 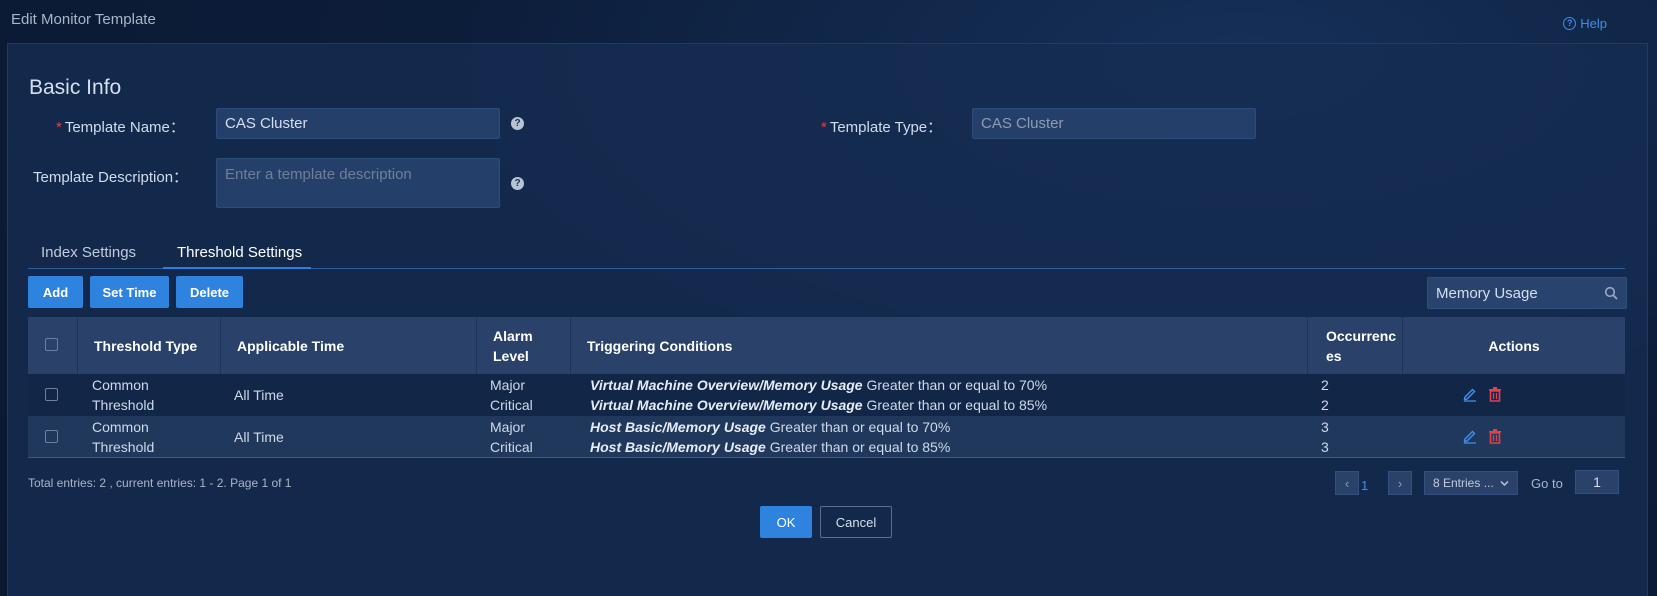 What do you see at coordinates (75, 87) in the screenshot?
I see `section-title: Basic Info` at bounding box center [75, 87].